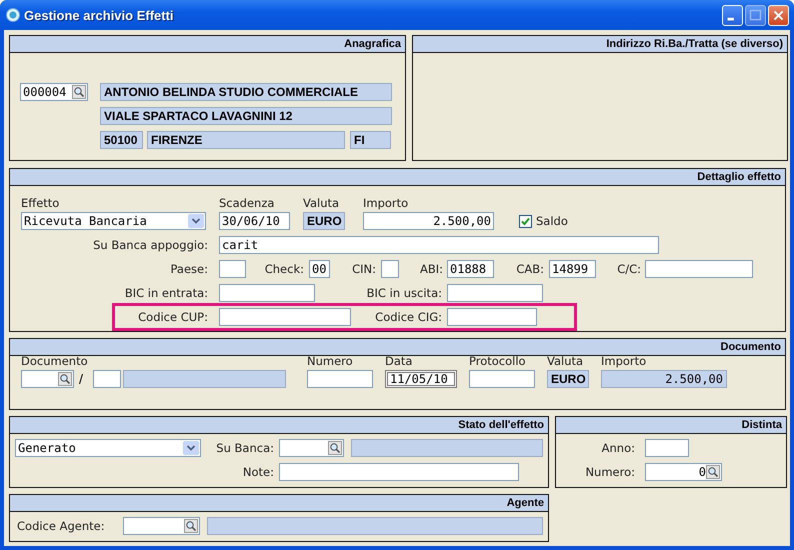 The height and width of the screenshot is (550, 794). Describe the element at coordinates (172, 317) in the screenshot. I see `field-label: Codice CUP:` at that location.